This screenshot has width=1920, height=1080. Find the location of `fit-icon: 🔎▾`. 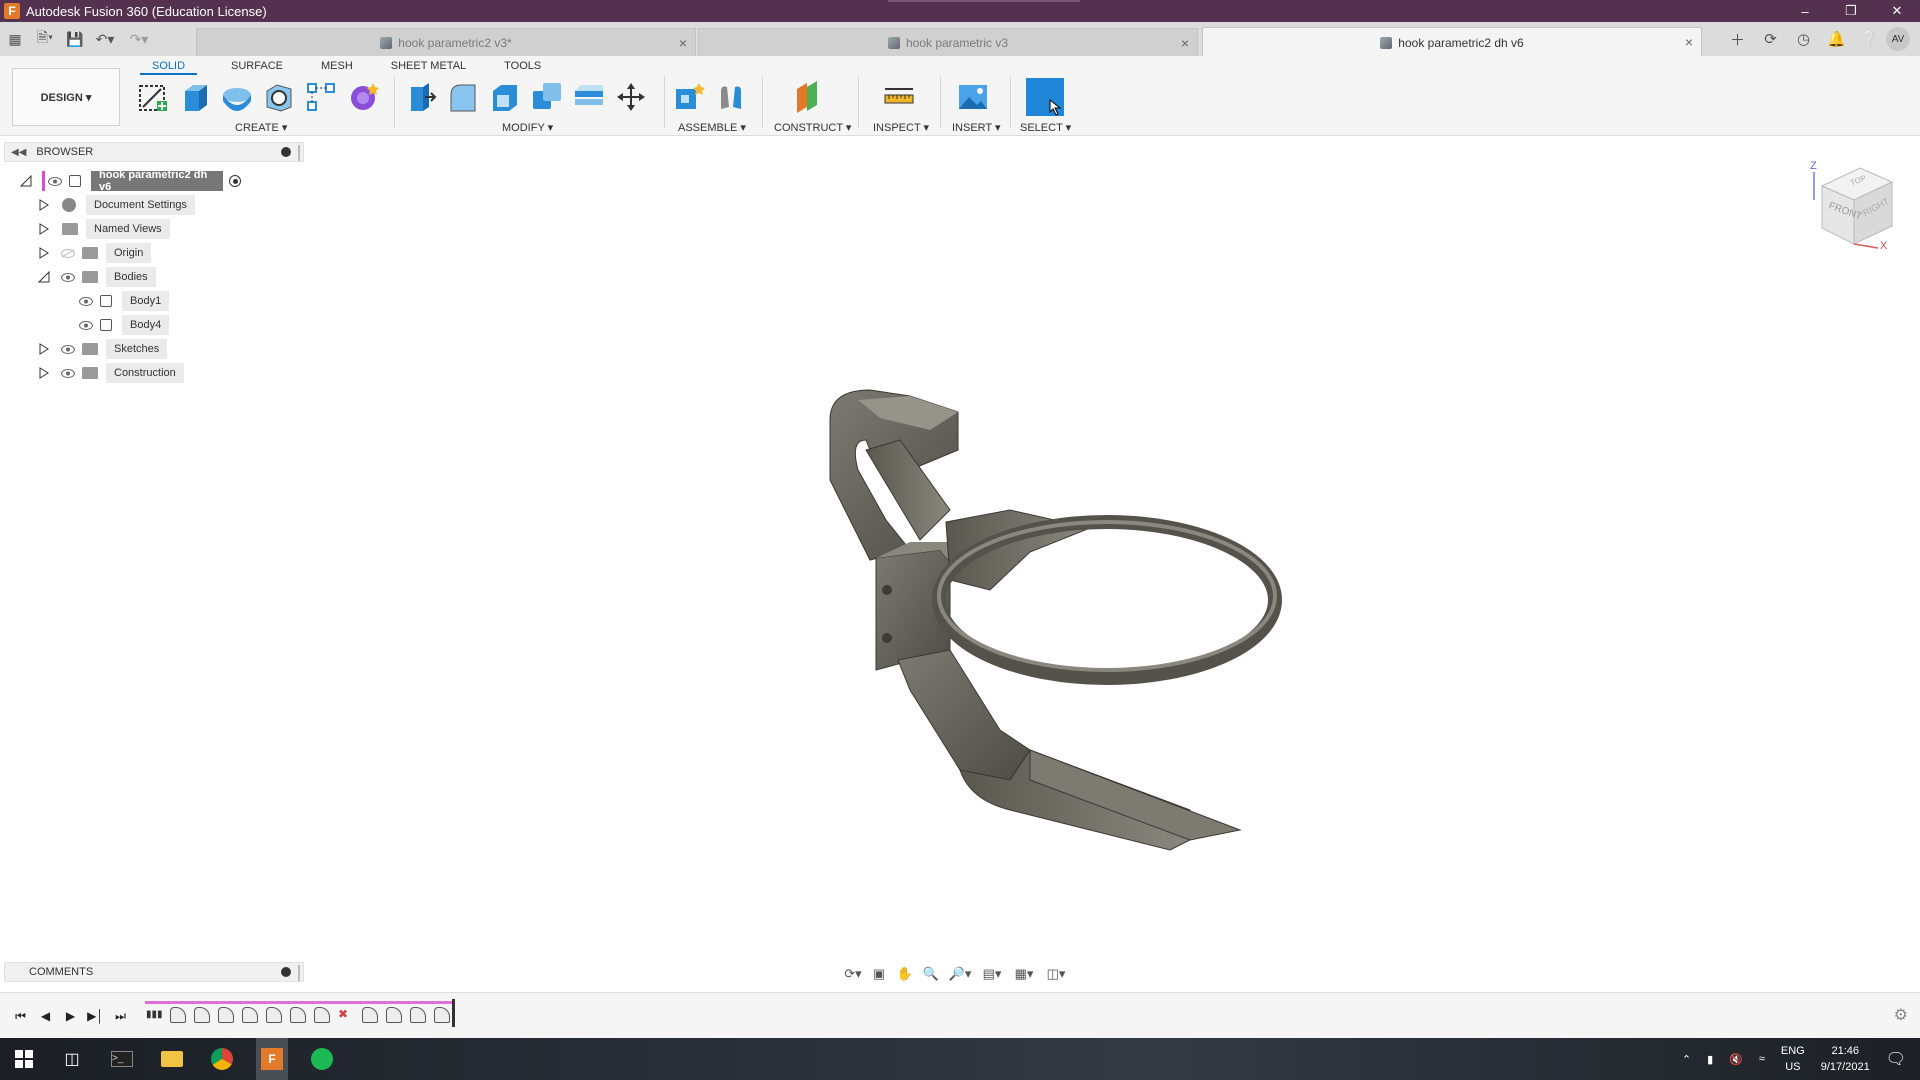

fit-icon: 🔎▾ is located at coordinates (960, 974).